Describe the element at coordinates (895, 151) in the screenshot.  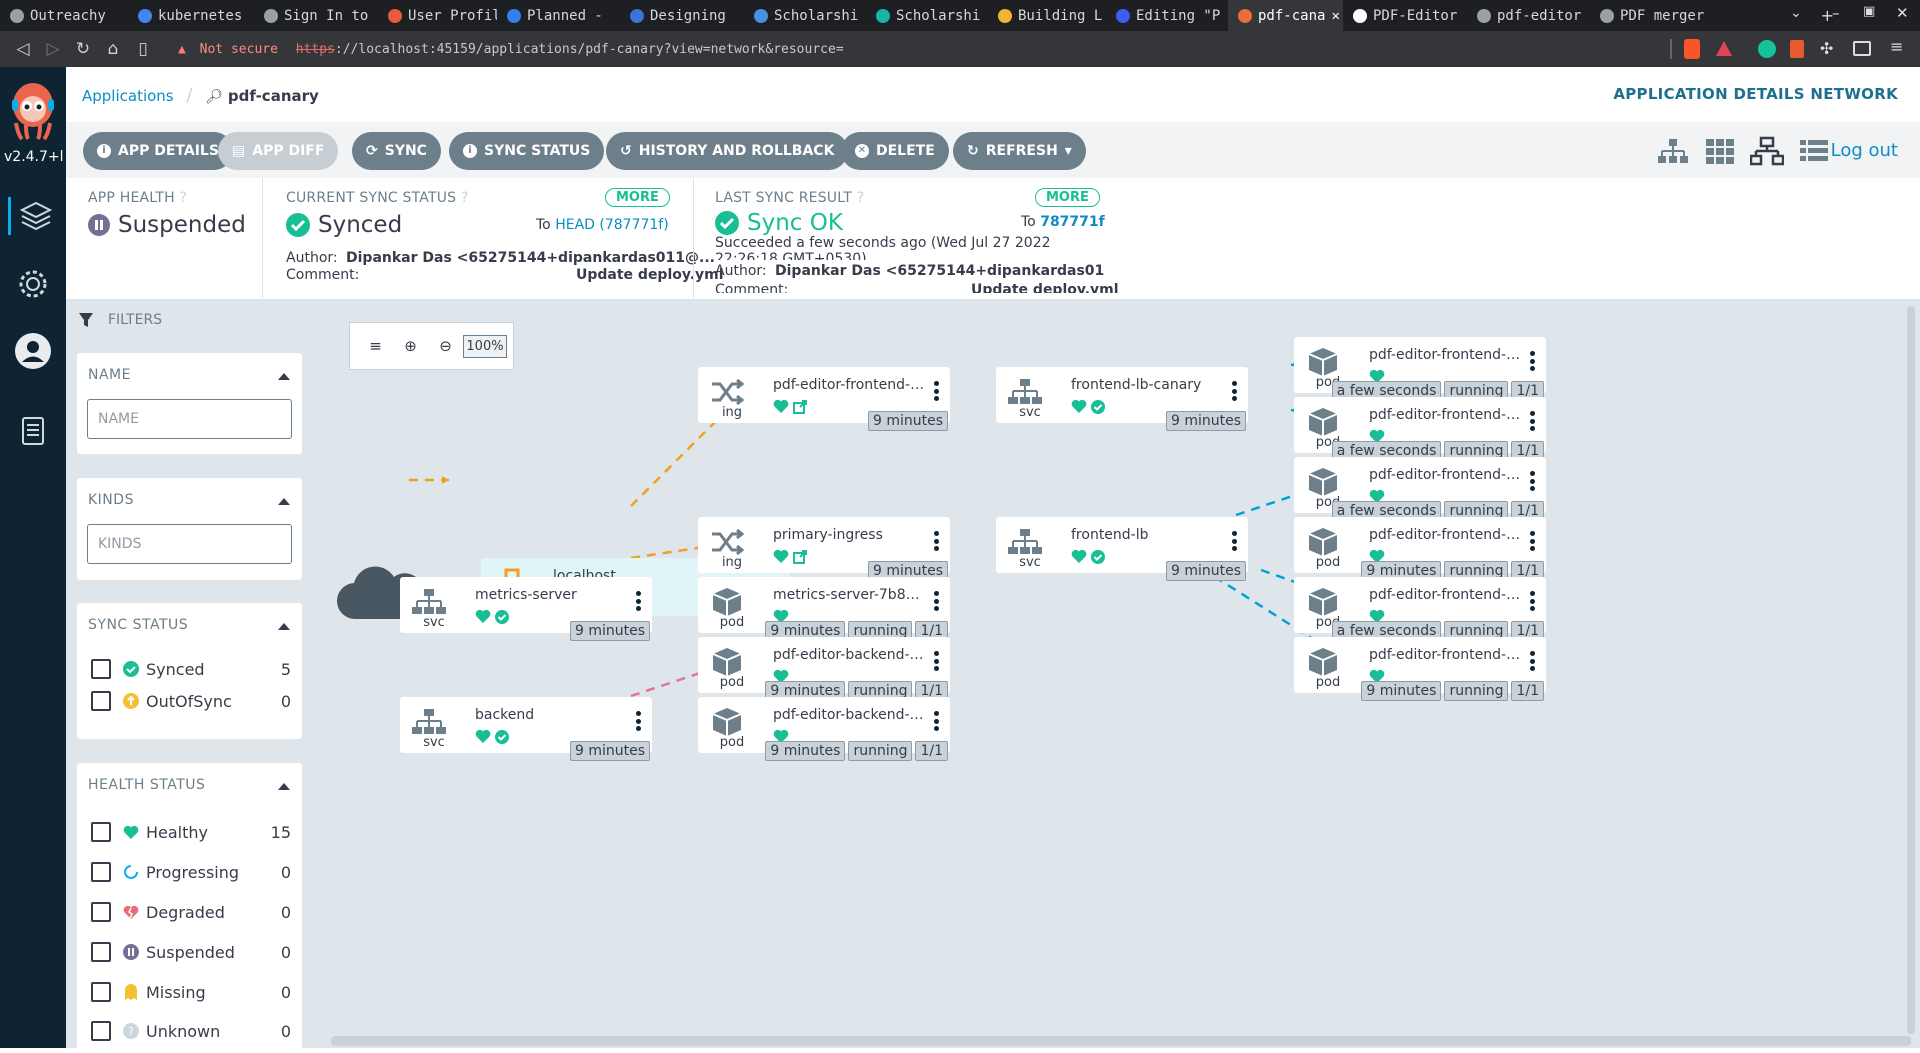
I see `delete-button: ✕ DELETE` at that location.